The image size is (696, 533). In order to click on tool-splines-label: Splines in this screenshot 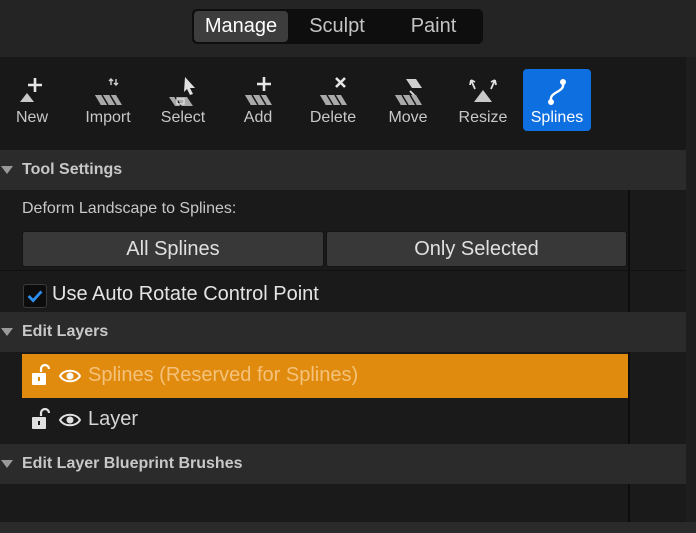, I will do `click(557, 117)`.